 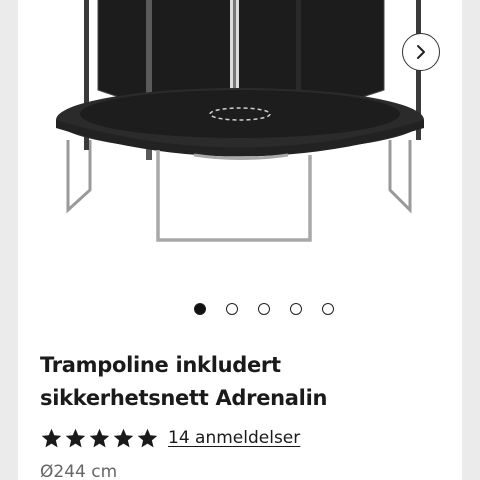 I want to click on chevron-right-icon, so click(x=421, y=52).